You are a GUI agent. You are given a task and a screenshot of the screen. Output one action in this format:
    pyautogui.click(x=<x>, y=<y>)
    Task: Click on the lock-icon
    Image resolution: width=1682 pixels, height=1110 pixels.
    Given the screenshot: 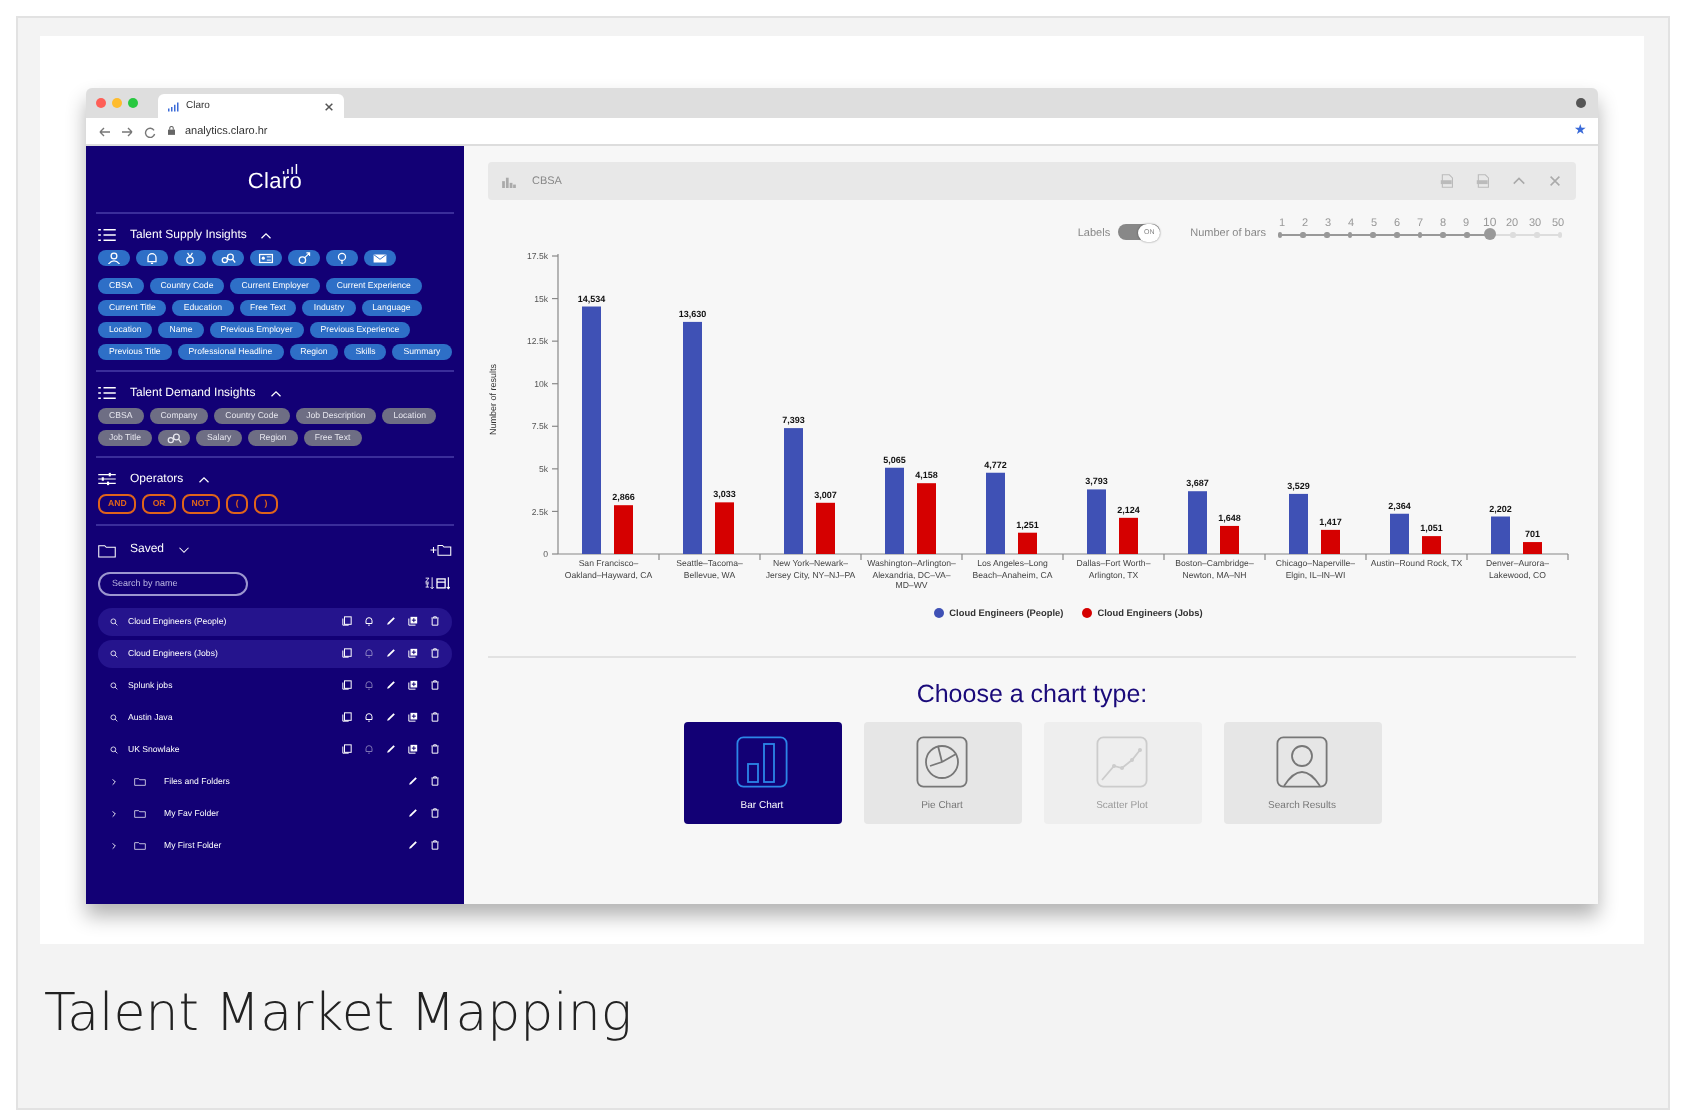 What is the action you would take?
    pyautogui.click(x=171, y=131)
    